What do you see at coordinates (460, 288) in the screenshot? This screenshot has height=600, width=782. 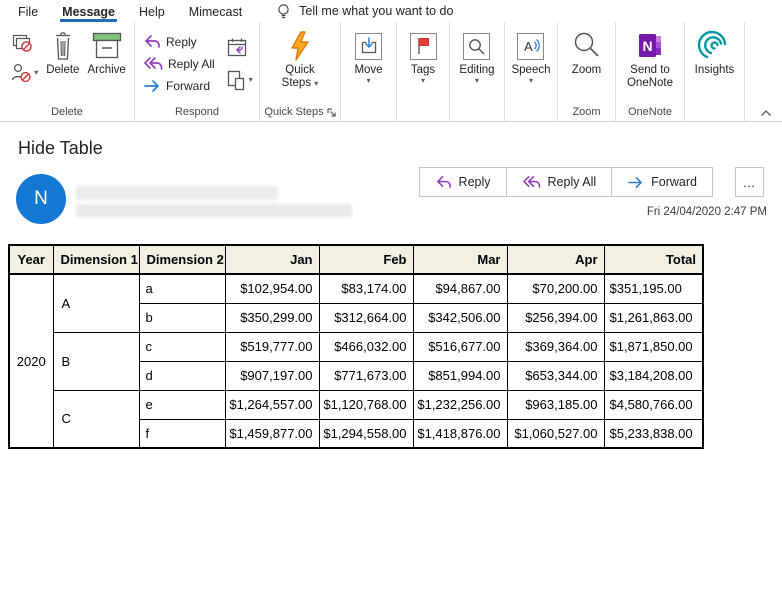 I see `mar-cell: $94,867.00` at bounding box center [460, 288].